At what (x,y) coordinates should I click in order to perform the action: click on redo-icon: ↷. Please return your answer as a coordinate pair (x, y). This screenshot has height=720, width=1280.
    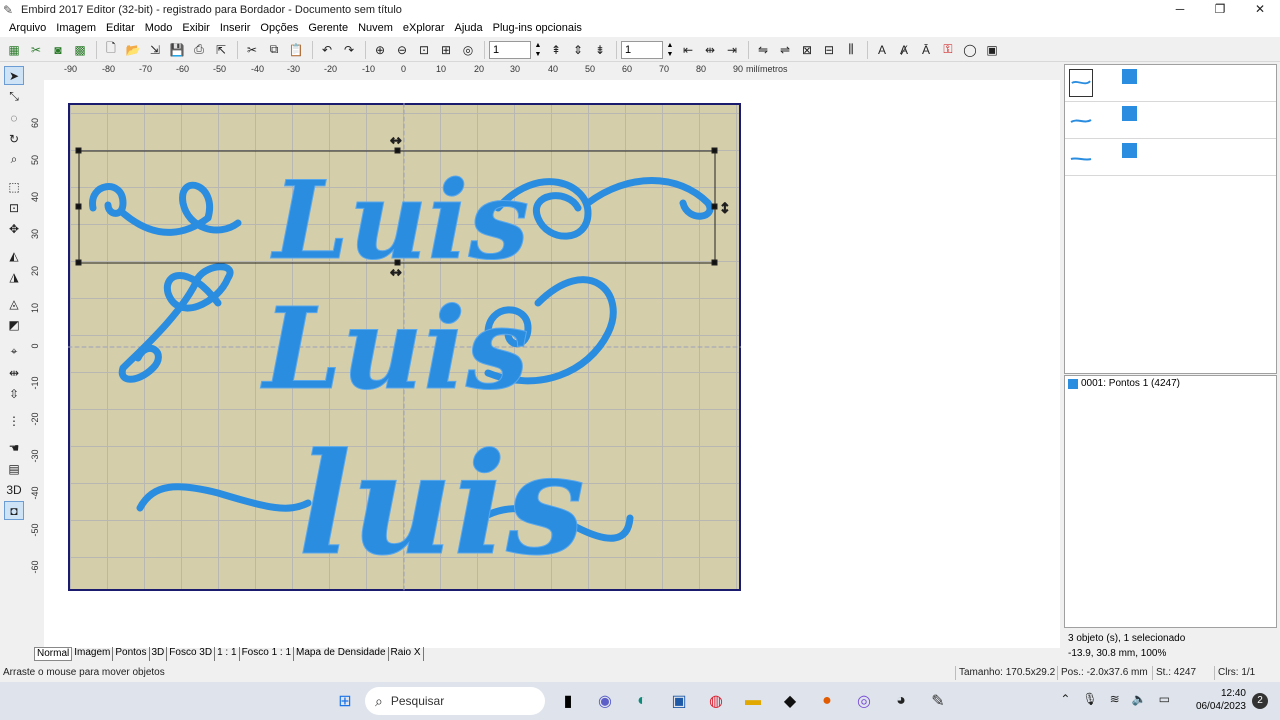
    Looking at the image, I should click on (349, 50).